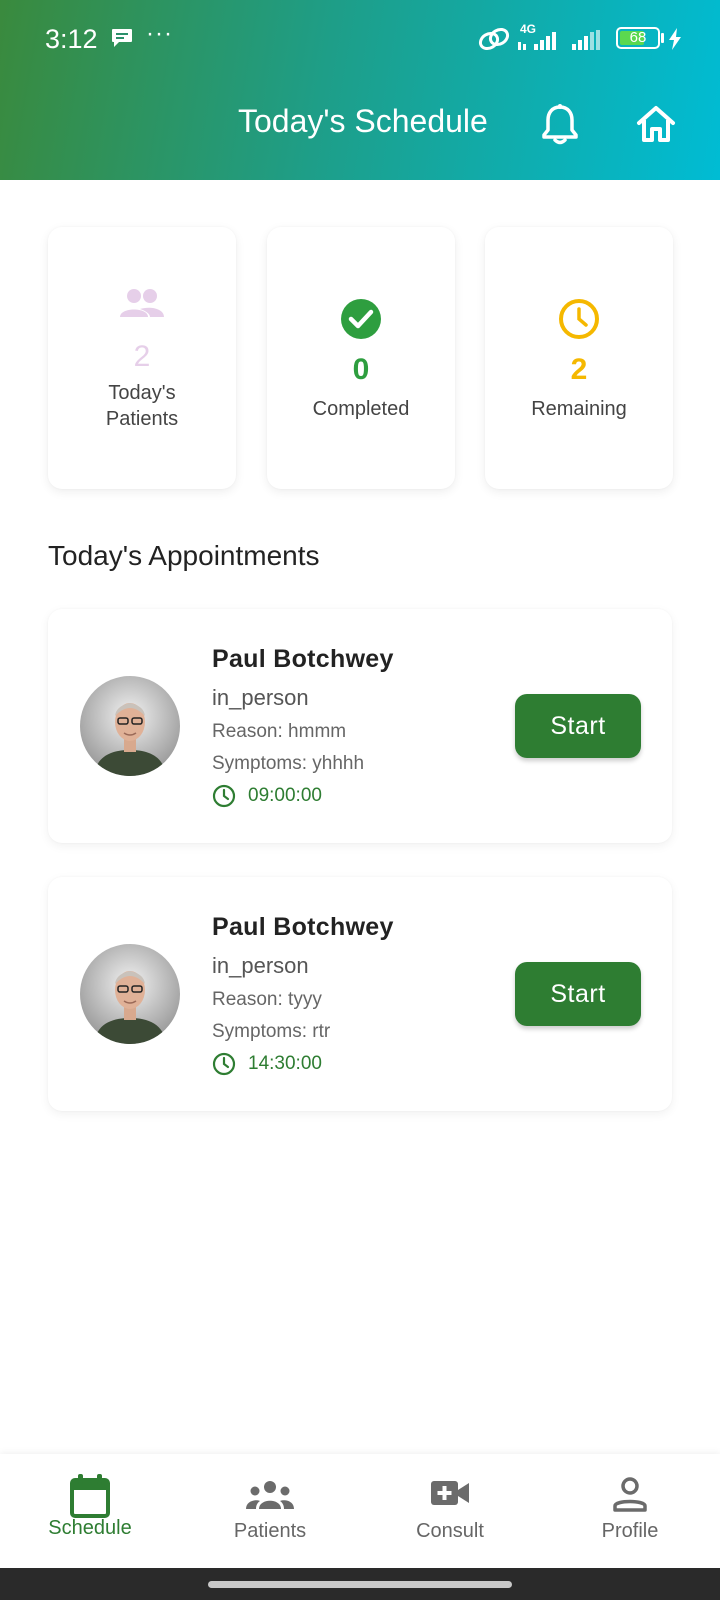 Image resolution: width=720 pixels, height=1600 pixels. Describe the element at coordinates (90, 1496) in the screenshot. I see `calendar-icon` at that location.